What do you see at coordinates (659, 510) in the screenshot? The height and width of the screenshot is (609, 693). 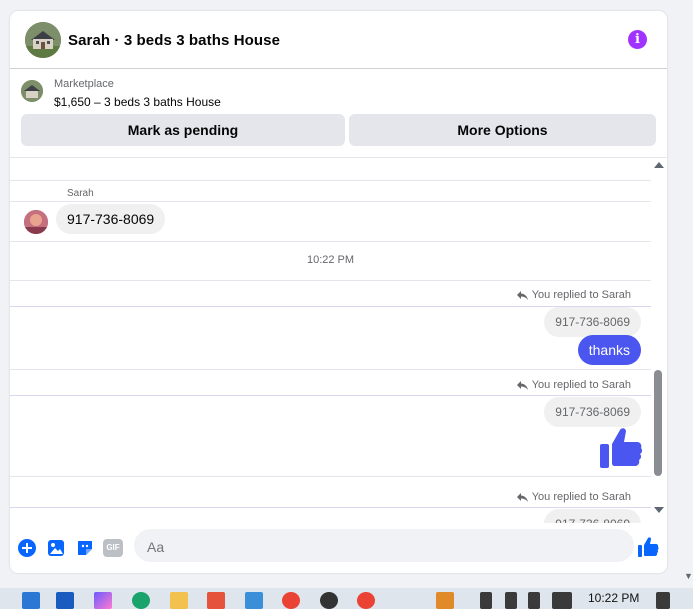 I see `scroll-down-arrow-icon` at bounding box center [659, 510].